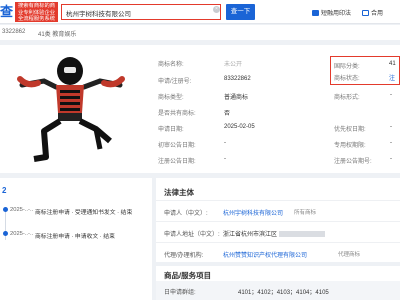 The width and height of the screenshot is (400, 300). I want to click on agent-trademarks-link: 代理商标, so click(349, 254).